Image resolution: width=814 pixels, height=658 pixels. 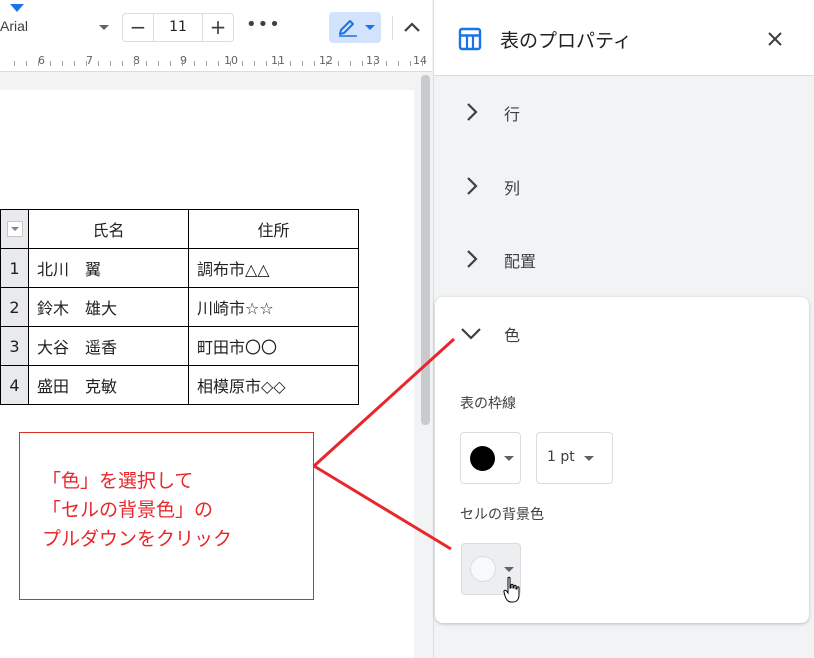 I want to click on address-cell: 川崎市☆☆, so click(x=273, y=307).